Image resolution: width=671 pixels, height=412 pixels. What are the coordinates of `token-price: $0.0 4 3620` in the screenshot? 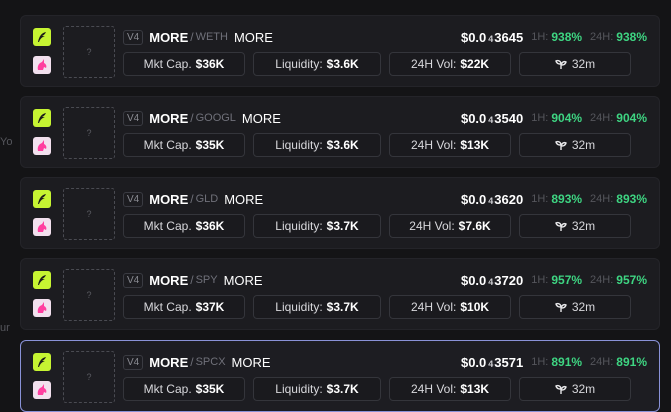 It's located at (492, 199).